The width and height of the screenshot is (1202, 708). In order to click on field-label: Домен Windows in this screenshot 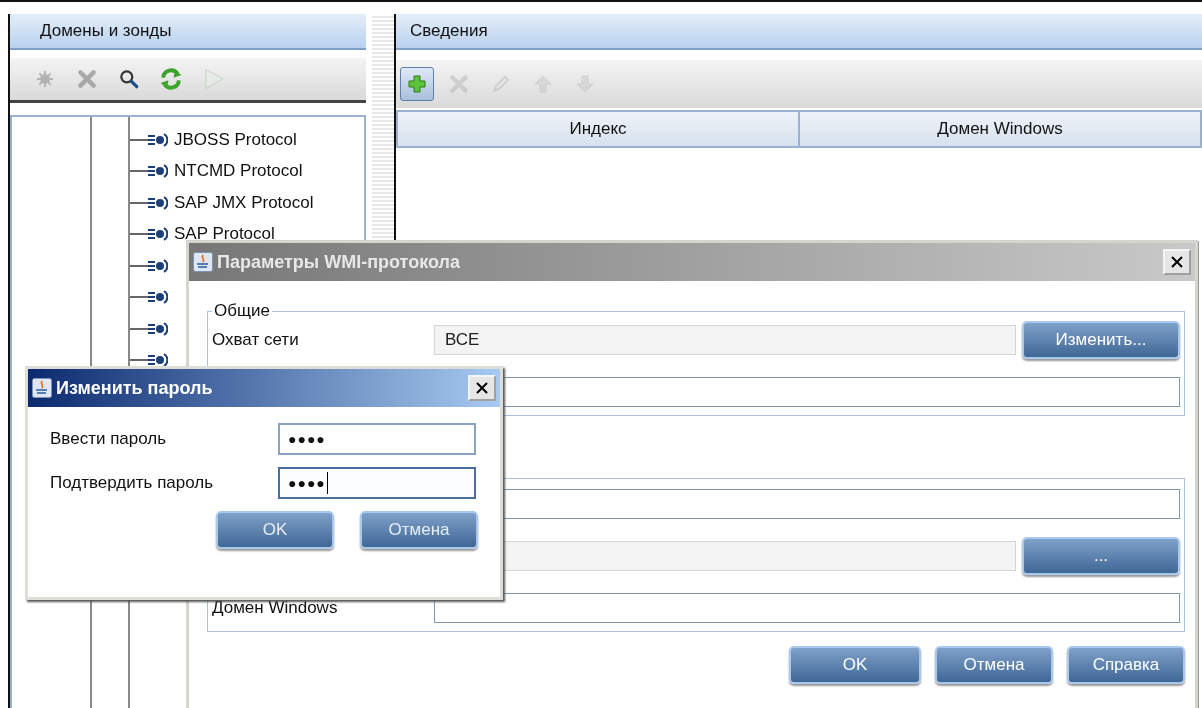, I will do `click(275, 607)`.